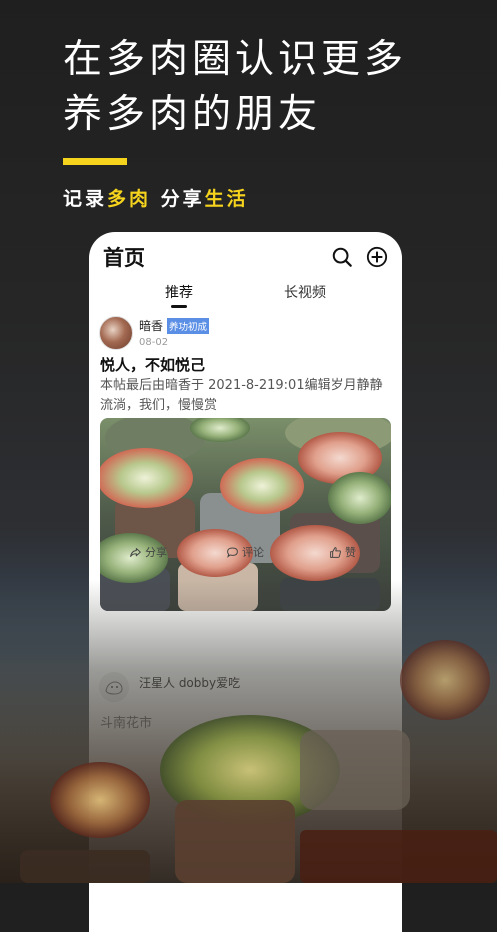 Image resolution: width=497 pixels, height=932 pixels. What do you see at coordinates (126, 721) in the screenshot?
I see `post-snippet: 斗南花市` at bounding box center [126, 721].